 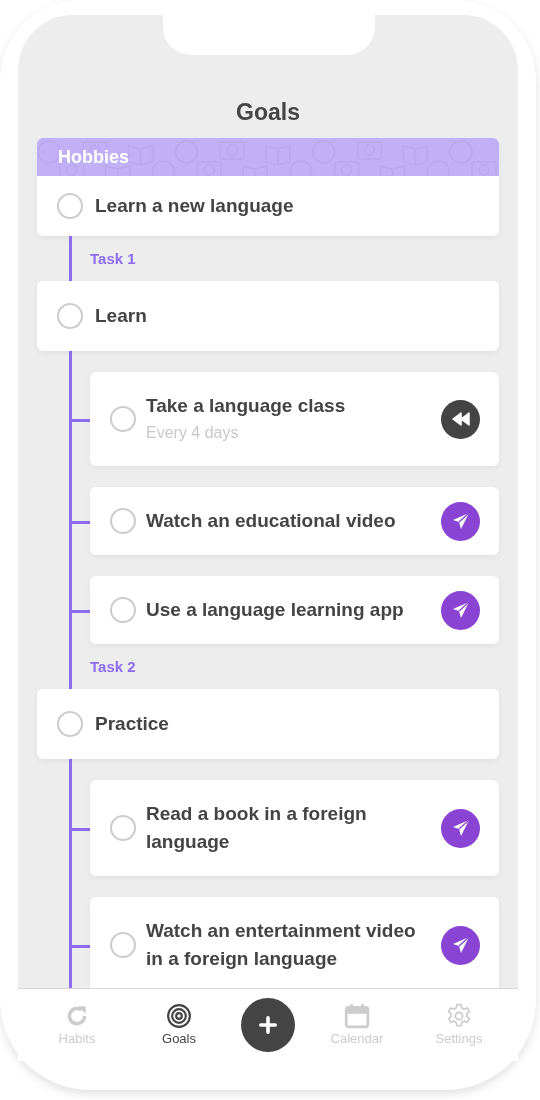 I want to click on target-icon, so click(x=179, y=1016).